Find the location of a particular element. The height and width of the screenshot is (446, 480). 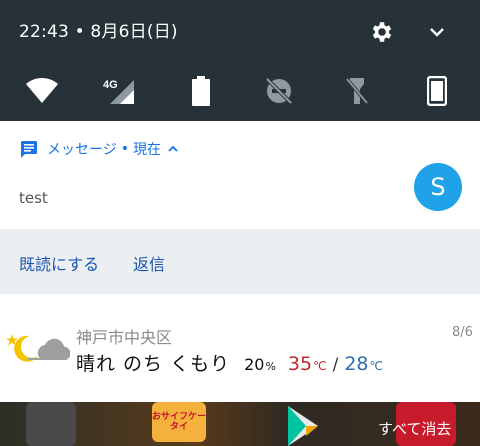

tile-flashlight is located at coordinates (357, 91).